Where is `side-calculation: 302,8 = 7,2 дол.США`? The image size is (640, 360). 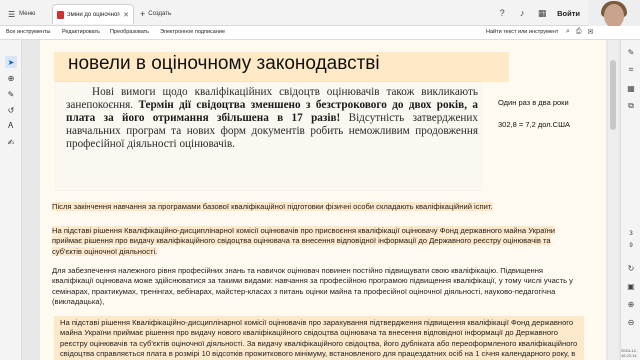 side-calculation: 302,8 = 7,2 дол.США is located at coordinates (534, 124).